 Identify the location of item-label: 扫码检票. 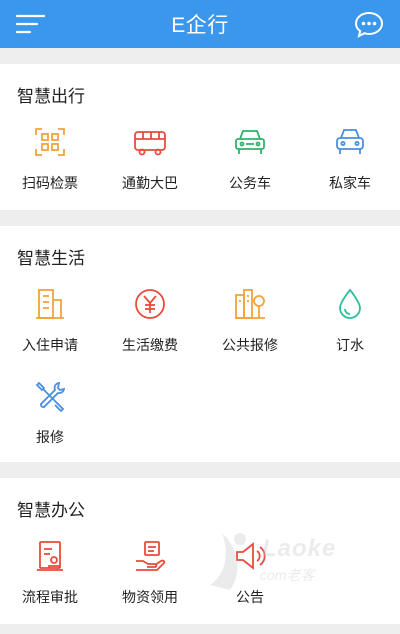
(50, 183).